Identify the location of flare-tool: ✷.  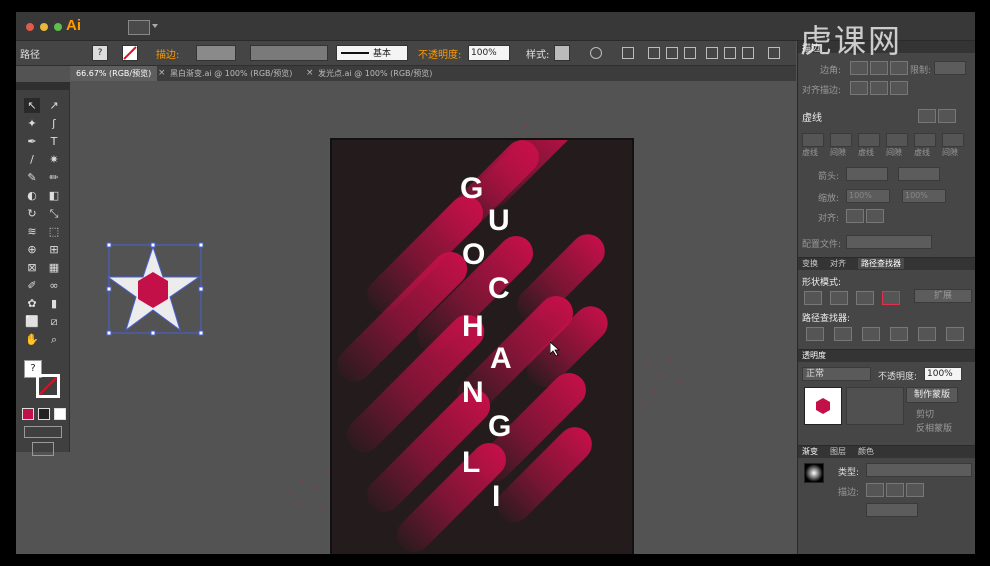
(54, 159).